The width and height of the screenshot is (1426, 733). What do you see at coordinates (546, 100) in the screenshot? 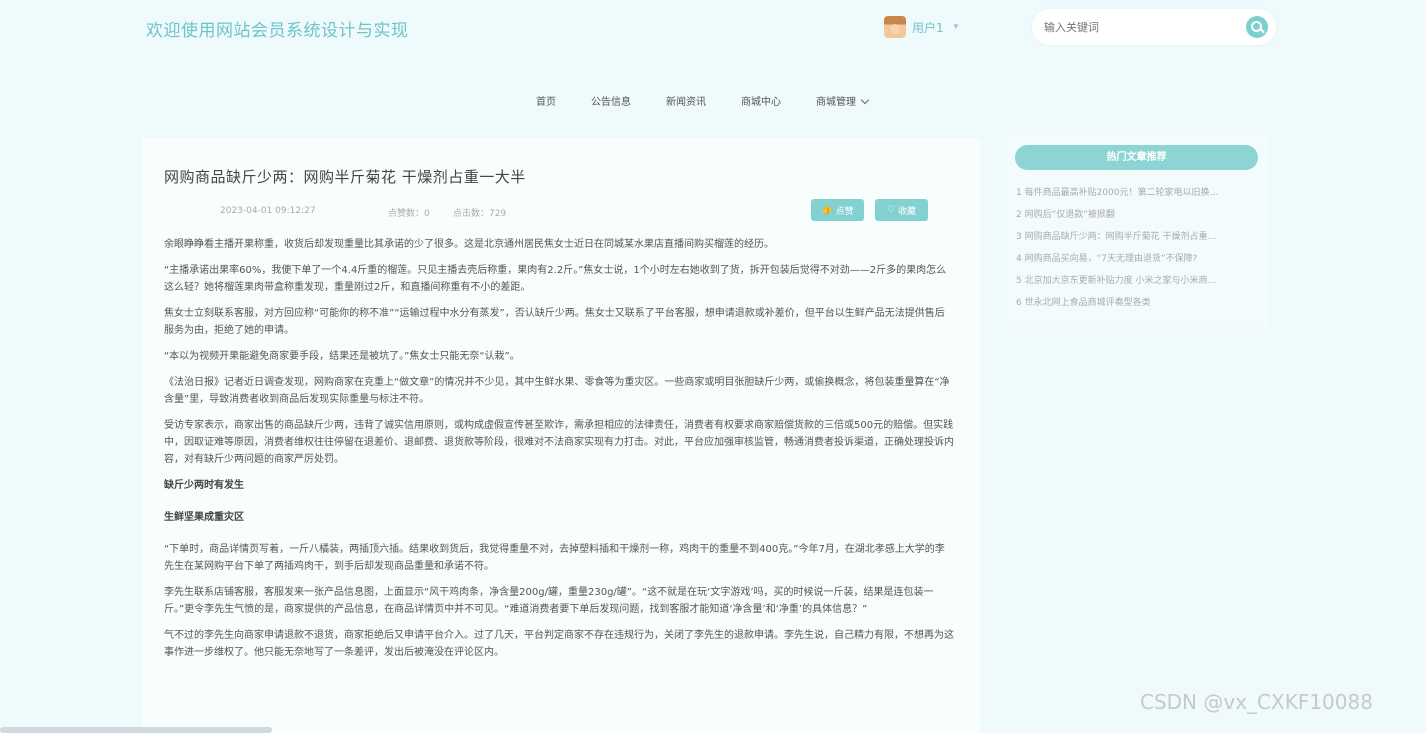
I see `nav-item-home: 首页` at bounding box center [546, 100].